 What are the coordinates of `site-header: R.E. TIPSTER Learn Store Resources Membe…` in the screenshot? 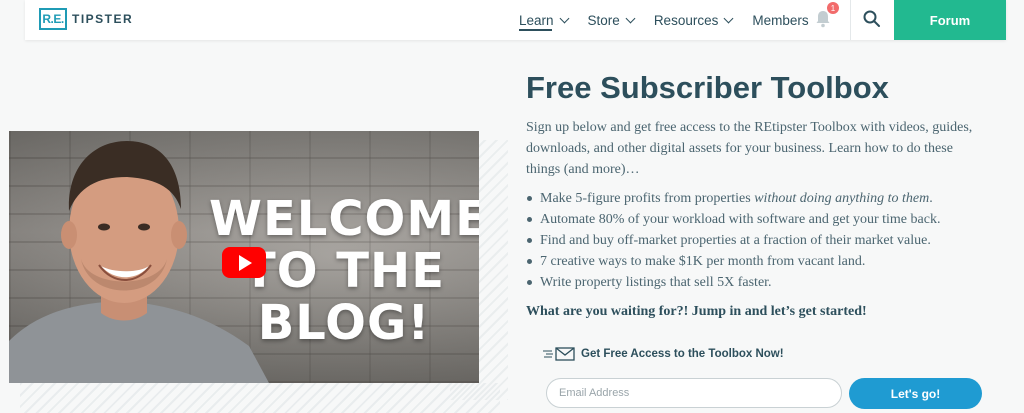 It's located at (515, 20).